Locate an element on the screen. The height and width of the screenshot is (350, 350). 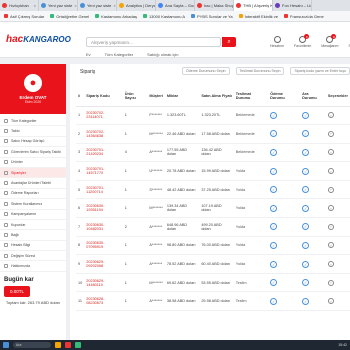
sidebar-item: Bağlı is located at coordinates (33, 235).